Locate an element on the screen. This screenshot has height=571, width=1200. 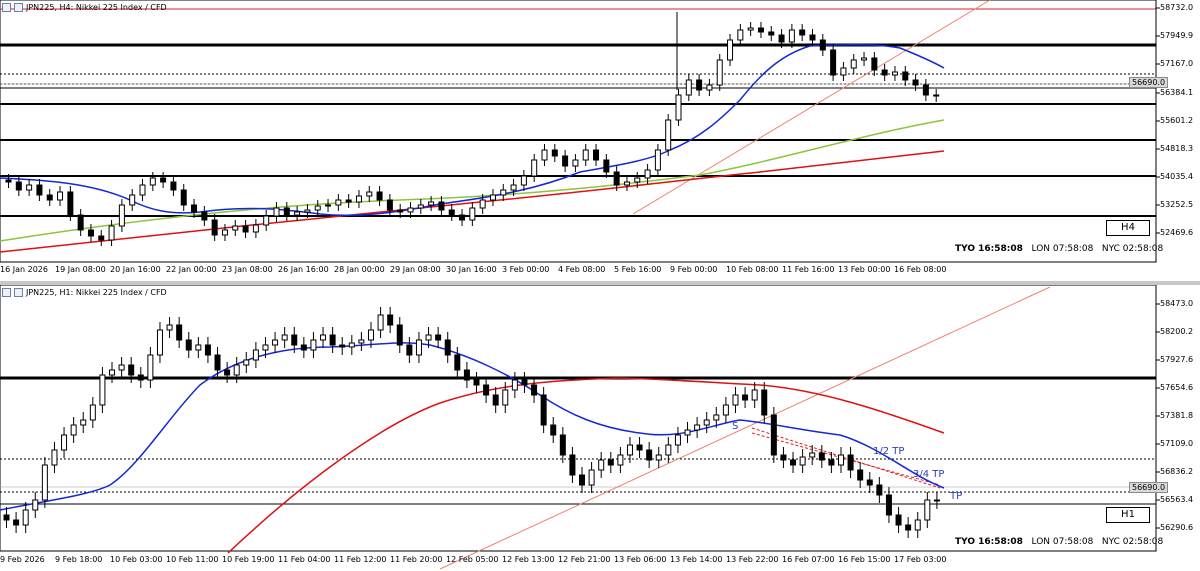
price-axis-tick: 57167.0 is located at coordinates (1177, 63).